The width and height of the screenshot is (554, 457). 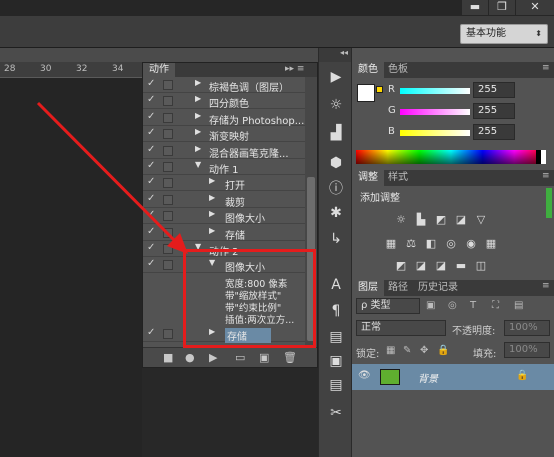 I want to click on tab-color: 颜色, so click(x=368, y=70).